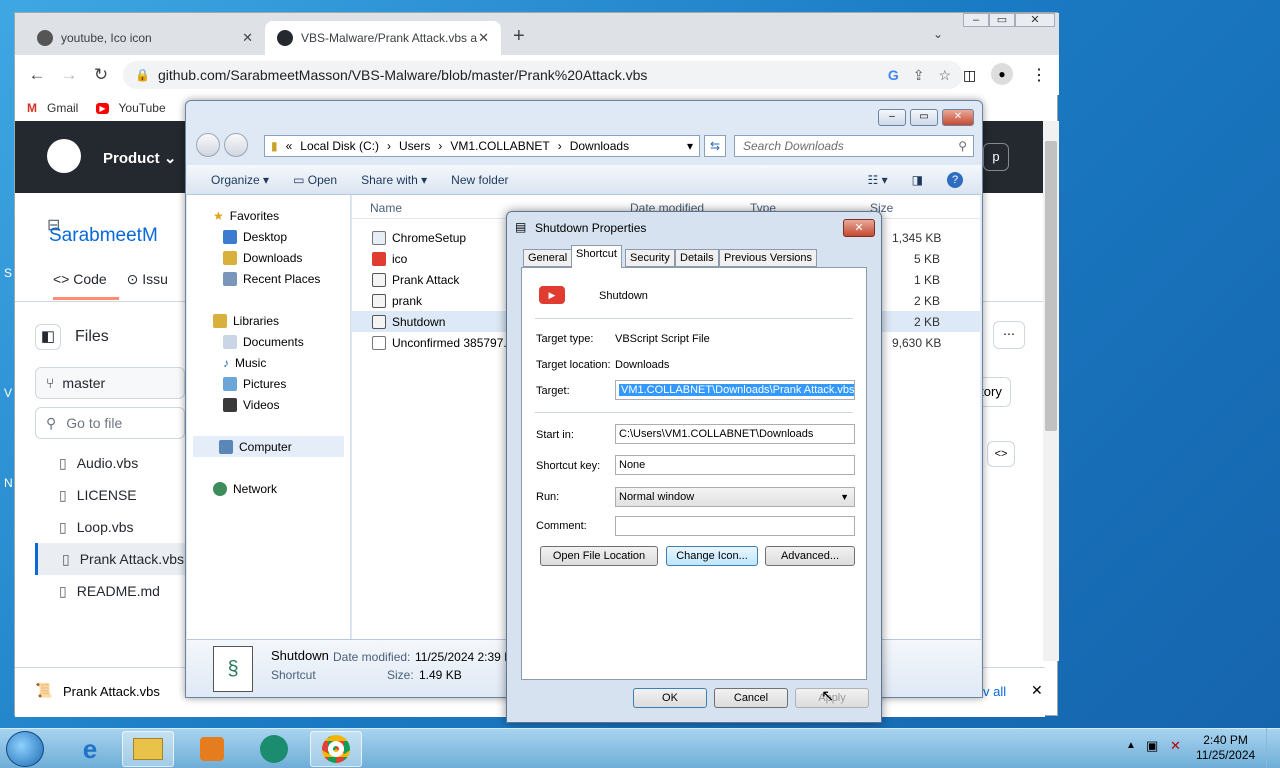  What do you see at coordinates (697, 258) in the screenshot?
I see `tab-details: Details` at bounding box center [697, 258].